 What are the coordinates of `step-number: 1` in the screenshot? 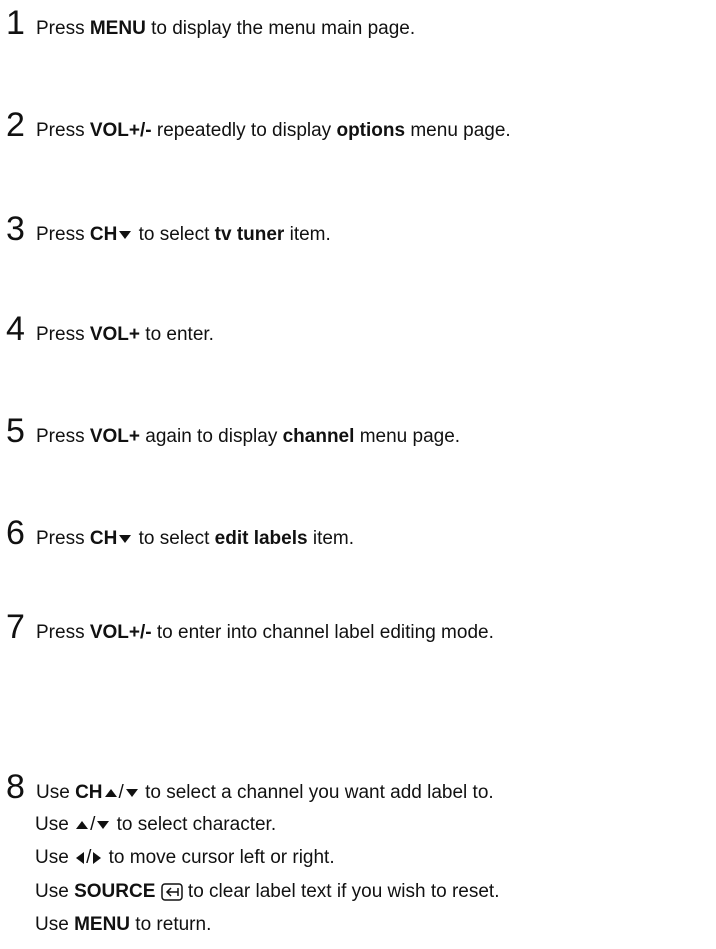 It's located at (15, 23).